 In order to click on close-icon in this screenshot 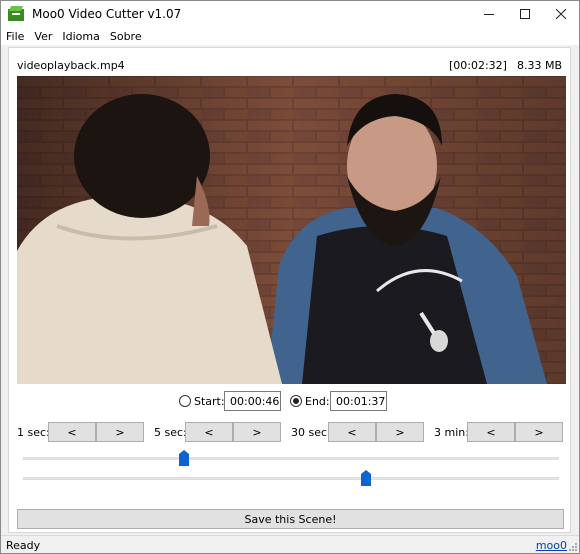, I will do `click(561, 14)`.